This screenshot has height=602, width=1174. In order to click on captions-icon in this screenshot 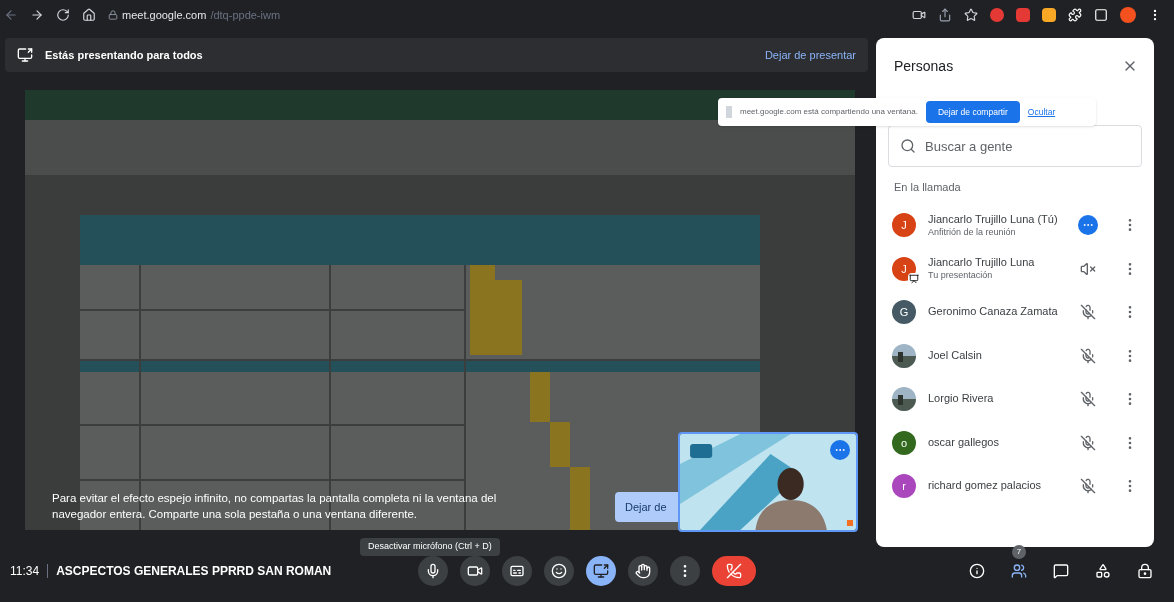, I will do `click(517, 571)`.